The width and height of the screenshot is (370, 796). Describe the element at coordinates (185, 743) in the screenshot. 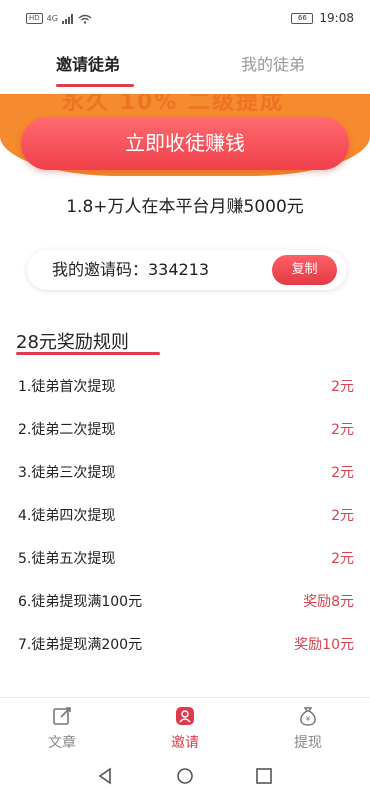

I see `nav-label-invite: 邀请` at that location.